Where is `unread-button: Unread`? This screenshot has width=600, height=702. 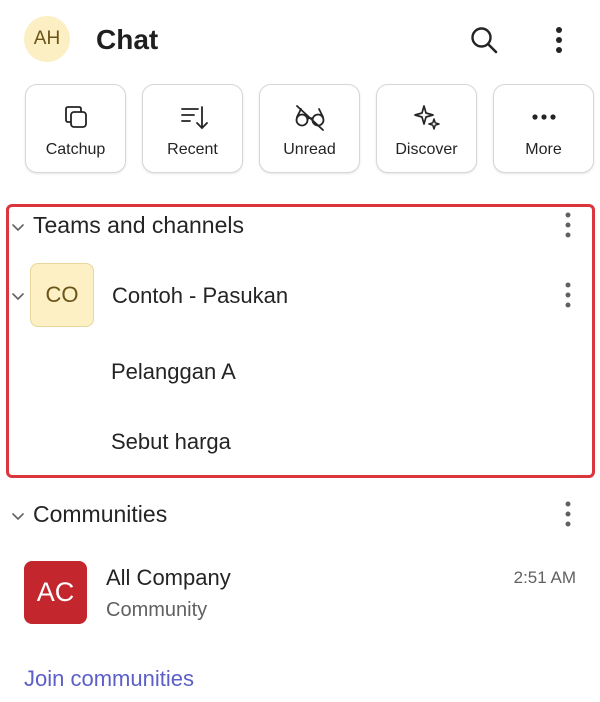
unread-button: Unread is located at coordinates (309, 128).